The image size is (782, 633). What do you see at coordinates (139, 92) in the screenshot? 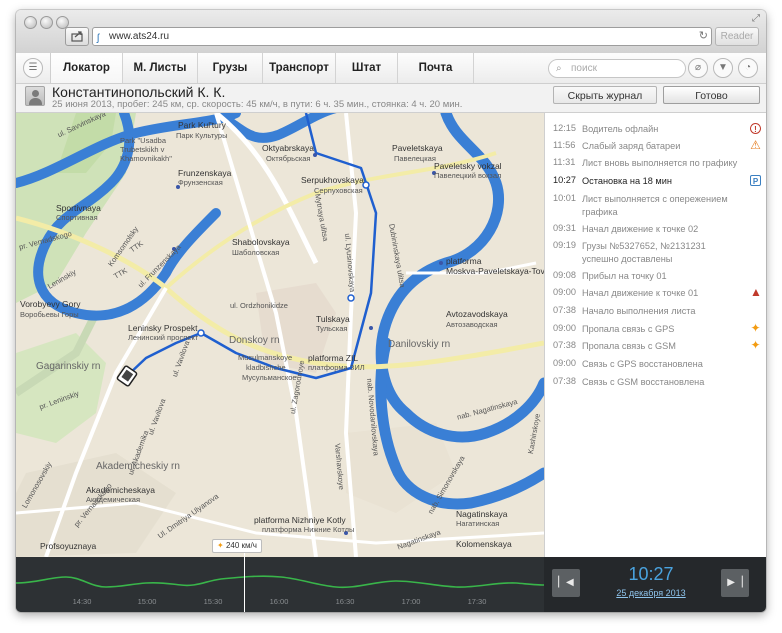
I see `driver-name: Константинопольский К. К.` at bounding box center [139, 92].